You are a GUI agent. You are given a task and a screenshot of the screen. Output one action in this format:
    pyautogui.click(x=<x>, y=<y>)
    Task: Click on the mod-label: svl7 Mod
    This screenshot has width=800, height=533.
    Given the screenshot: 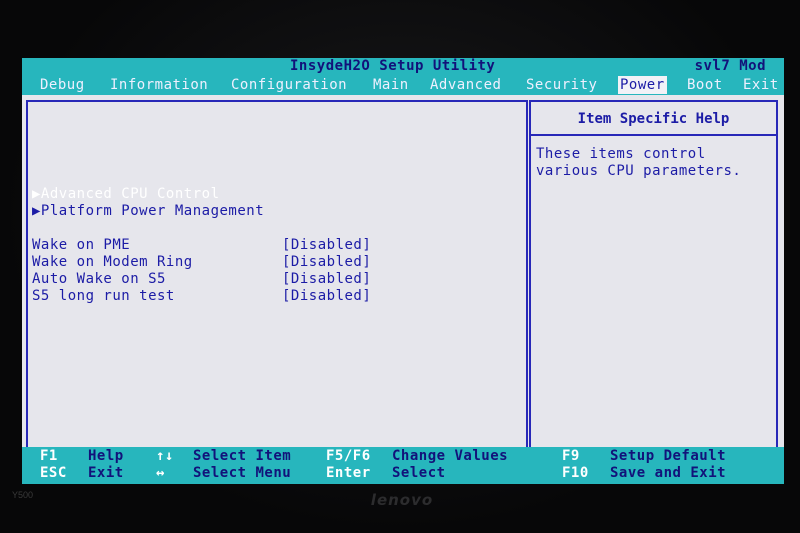 What is the action you would take?
    pyautogui.click(x=730, y=66)
    